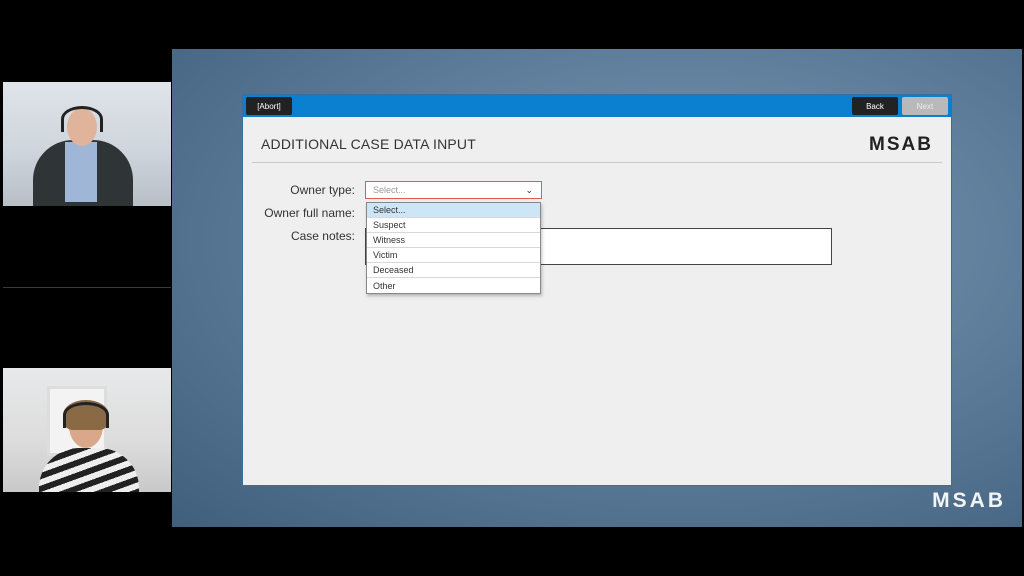 The width and height of the screenshot is (1024, 576). I want to click on chevron-down-icon: ⌄, so click(529, 190).